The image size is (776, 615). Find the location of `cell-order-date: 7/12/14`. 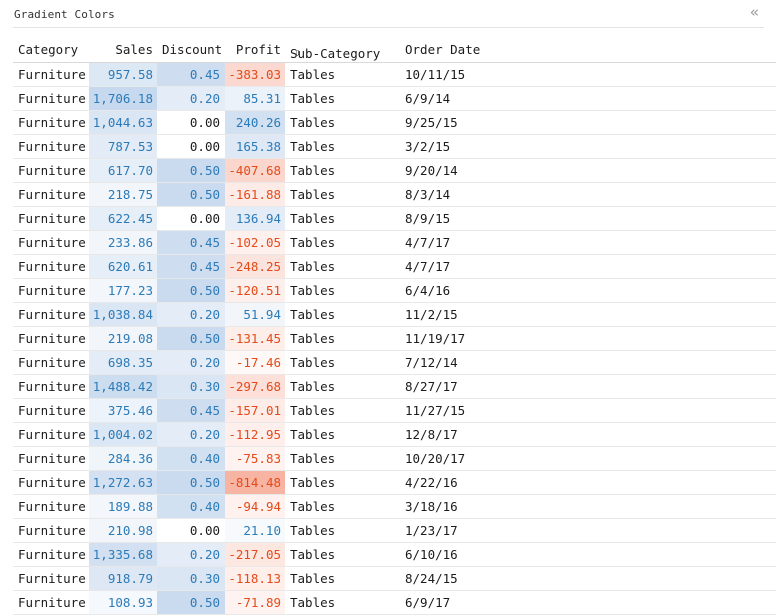

cell-order-date: 7/12/14 is located at coordinates (431, 362).